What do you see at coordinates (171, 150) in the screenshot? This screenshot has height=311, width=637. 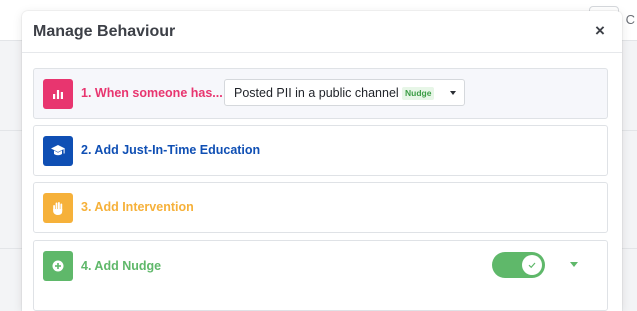 I see `step-label: 2. Add Just-In-Time Education` at bounding box center [171, 150].